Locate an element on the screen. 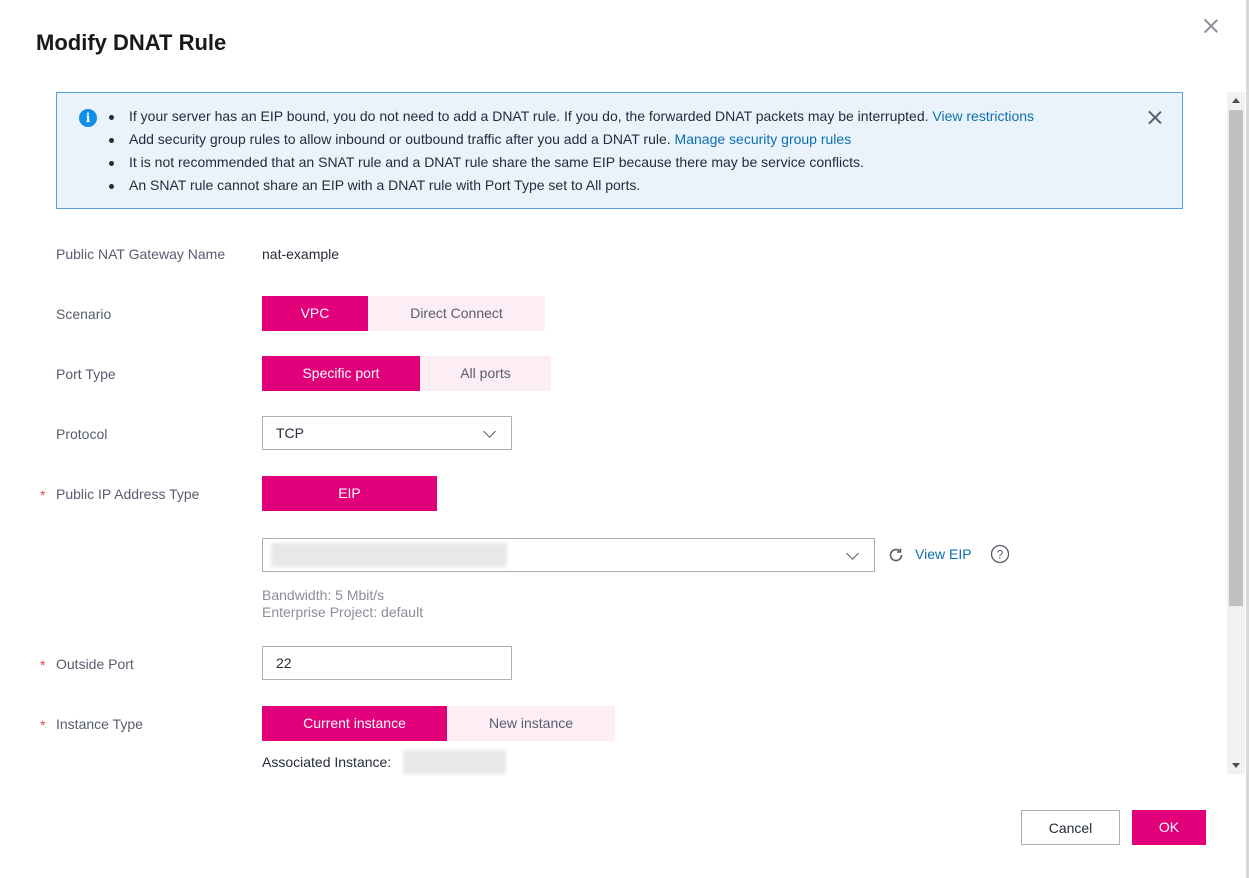 This screenshot has width=1249, height=878. outside-port-input: 22 is located at coordinates (387, 663).